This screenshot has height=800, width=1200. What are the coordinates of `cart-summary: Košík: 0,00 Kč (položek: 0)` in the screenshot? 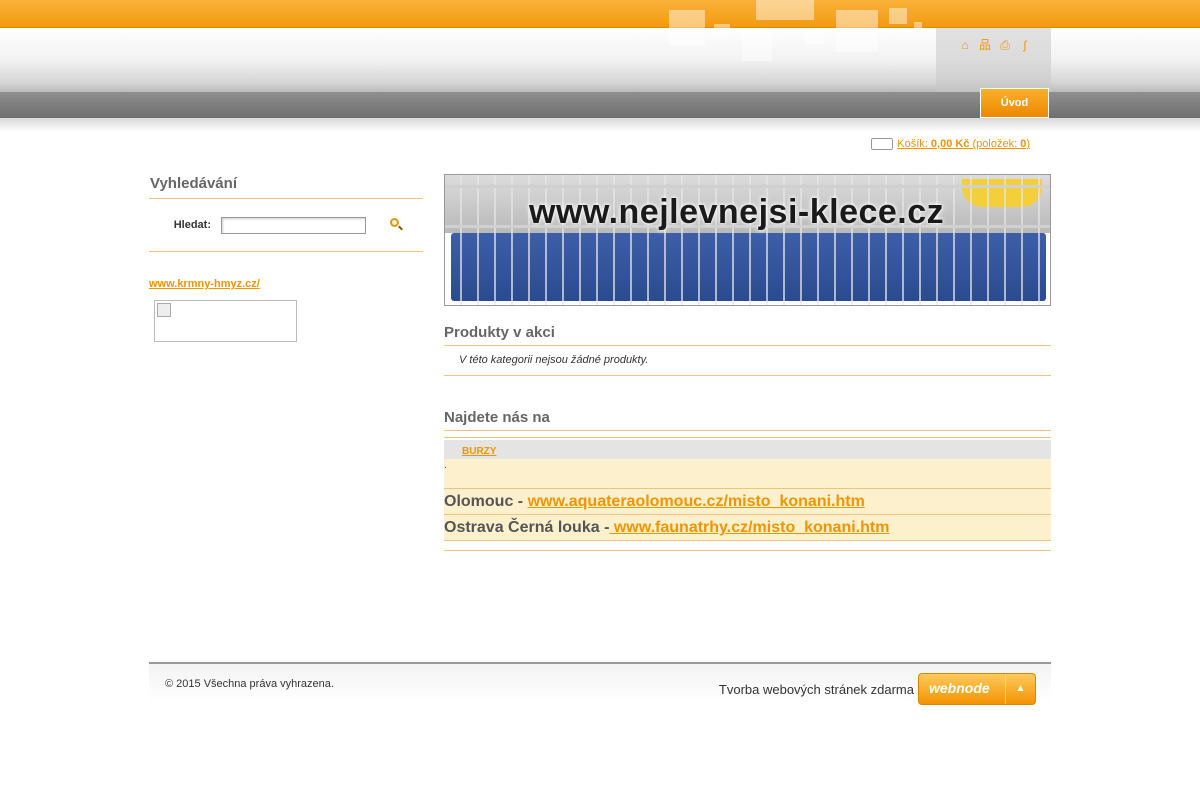 It's located at (950, 144).